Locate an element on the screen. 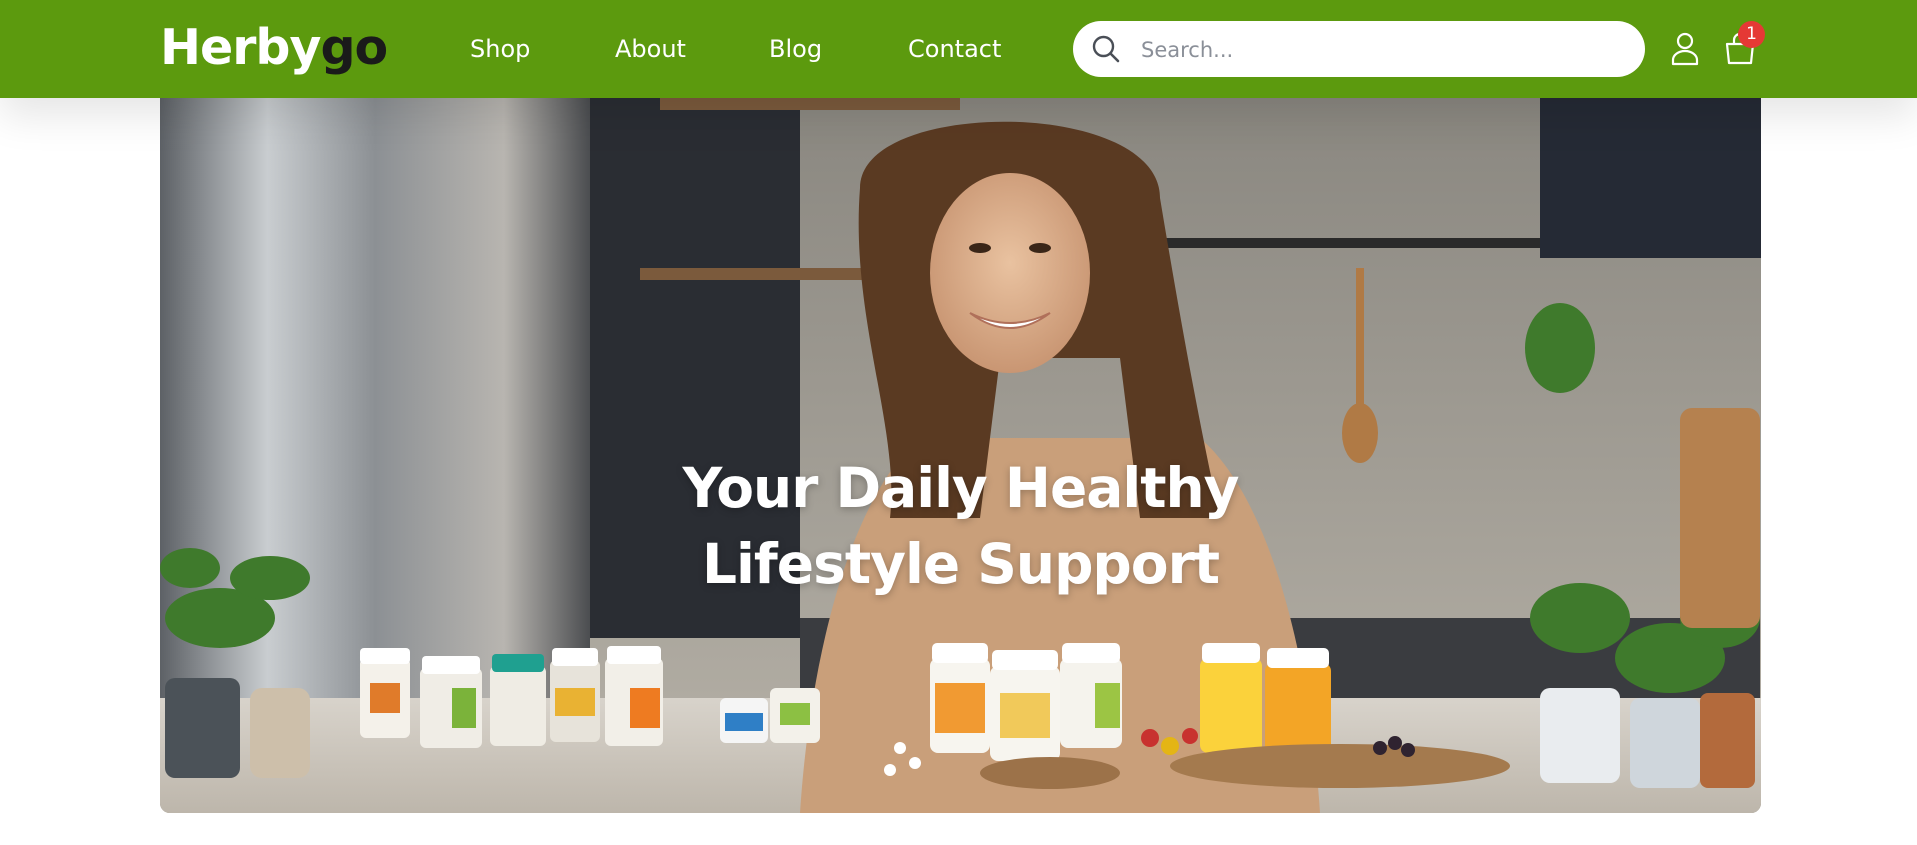 The height and width of the screenshot is (845, 1917). brand-logo: Herbygo is located at coordinates (274, 48).